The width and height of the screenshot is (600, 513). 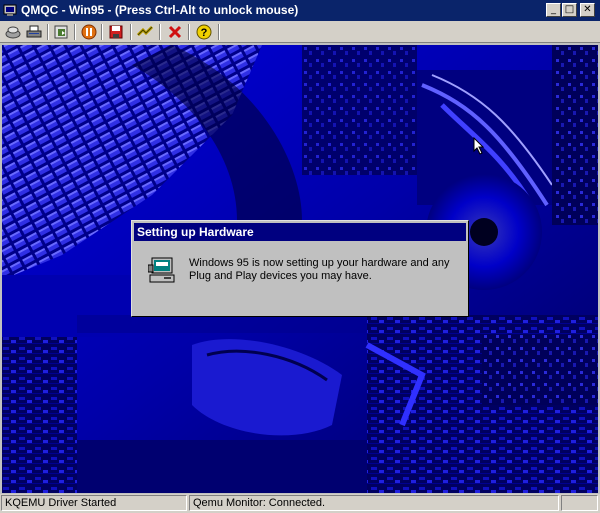 I want to click on status-extra, so click(x=579, y=503).